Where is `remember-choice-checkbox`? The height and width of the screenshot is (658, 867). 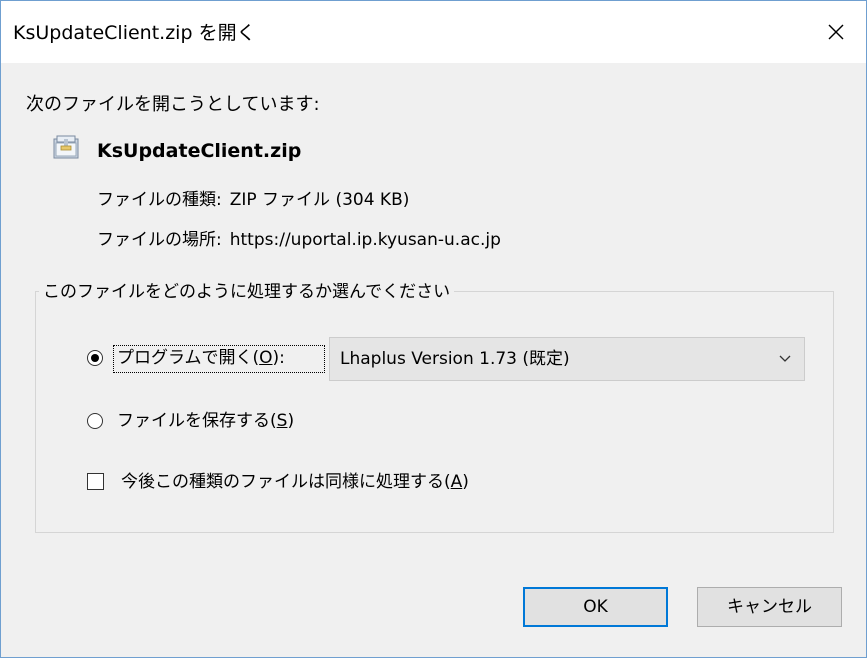 remember-choice-checkbox is located at coordinates (95, 481).